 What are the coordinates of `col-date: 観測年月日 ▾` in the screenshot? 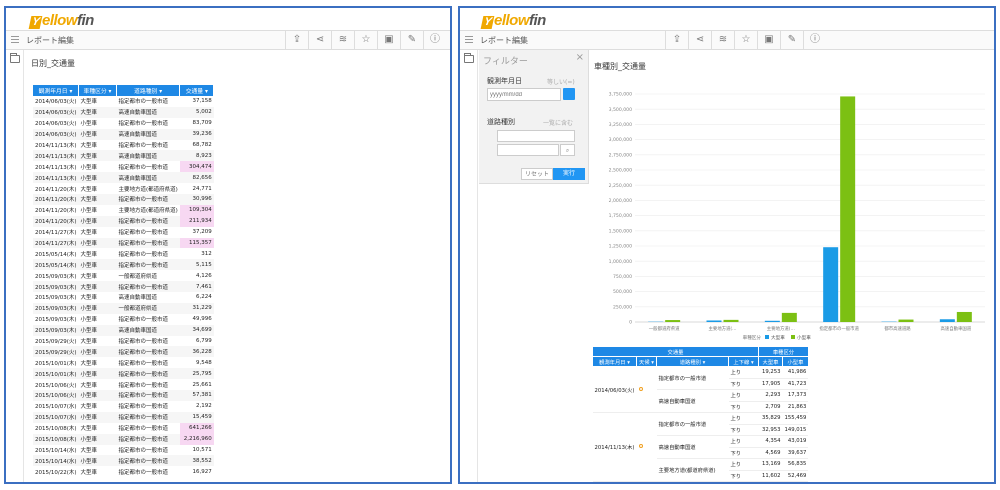 It's located at (614, 361).